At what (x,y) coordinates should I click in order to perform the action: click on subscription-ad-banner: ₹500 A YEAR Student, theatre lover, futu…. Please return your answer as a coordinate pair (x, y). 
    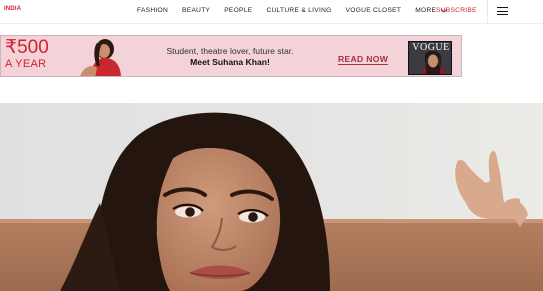
    Looking at the image, I should click on (231, 56).